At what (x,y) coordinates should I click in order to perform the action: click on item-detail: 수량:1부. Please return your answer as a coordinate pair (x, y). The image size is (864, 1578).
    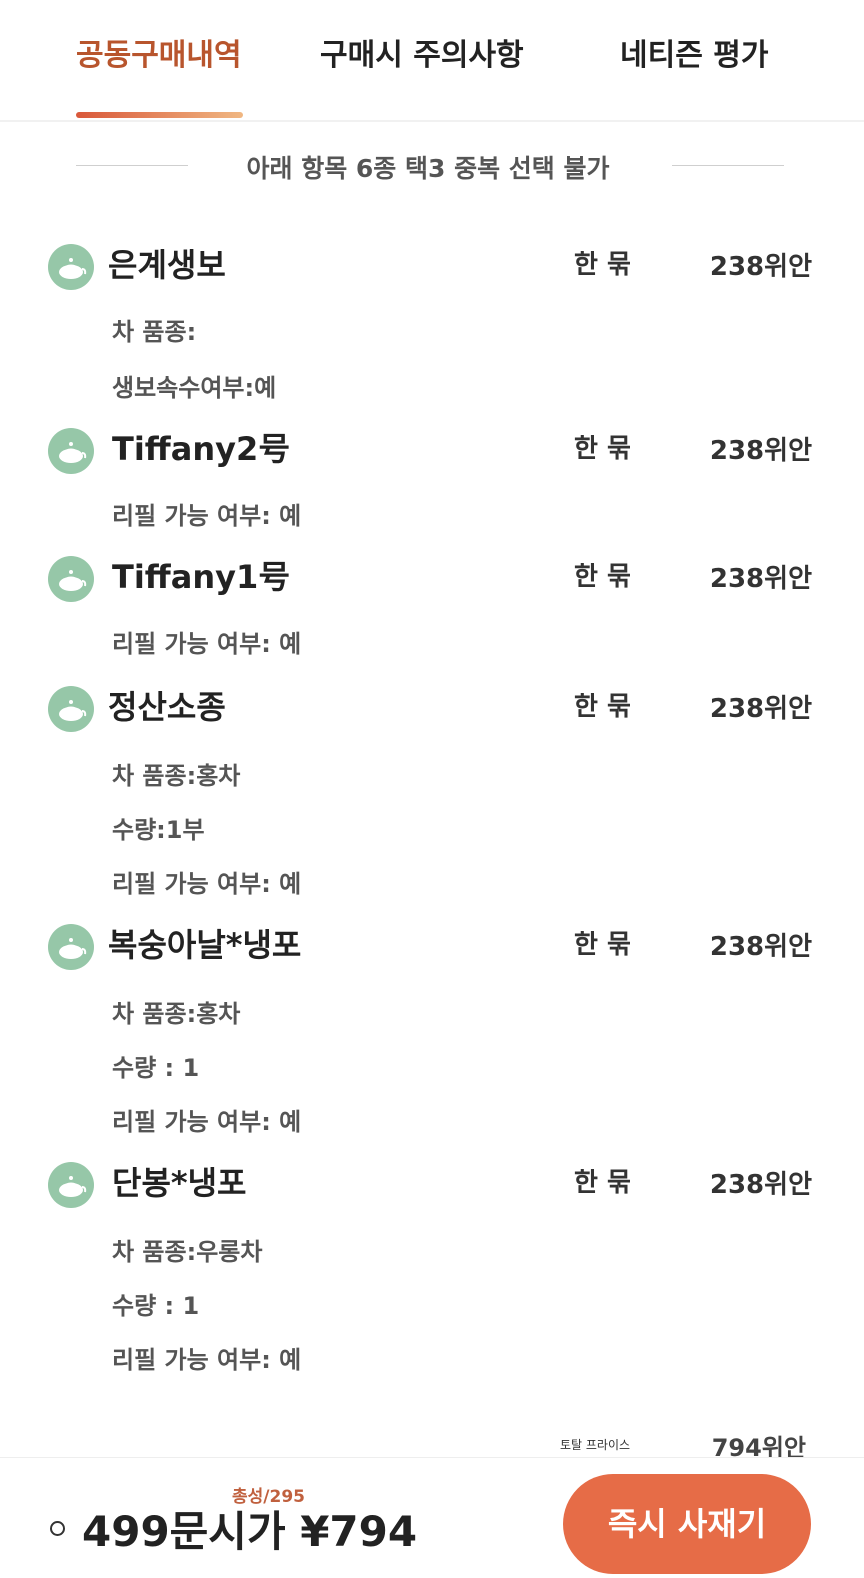
    Looking at the image, I should click on (158, 830).